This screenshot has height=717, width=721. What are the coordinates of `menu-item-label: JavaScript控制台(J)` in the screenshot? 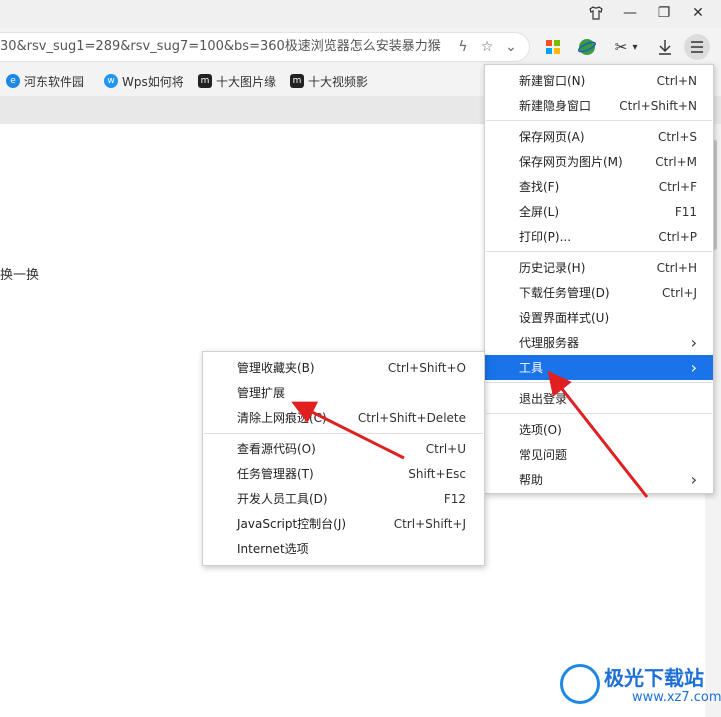 It's located at (292, 524).